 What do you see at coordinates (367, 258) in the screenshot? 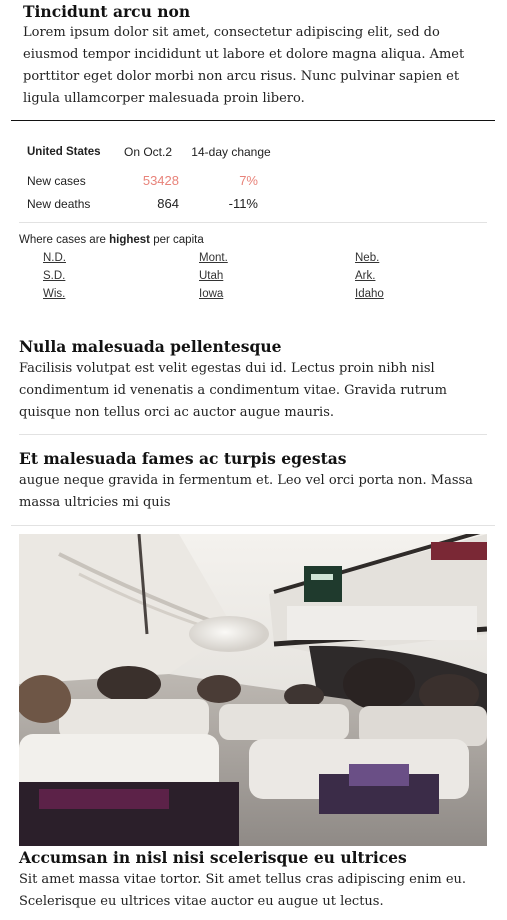
I see `state-link-neb: Neb.` at bounding box center [367, 258].